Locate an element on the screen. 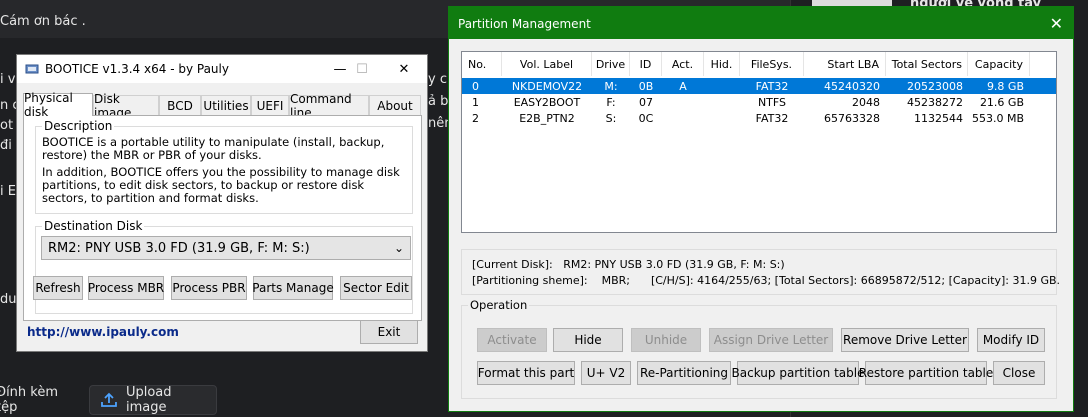 The image size is (1088, 417). modify-id-button: Modify ID is located at coordinates (1011, 340).